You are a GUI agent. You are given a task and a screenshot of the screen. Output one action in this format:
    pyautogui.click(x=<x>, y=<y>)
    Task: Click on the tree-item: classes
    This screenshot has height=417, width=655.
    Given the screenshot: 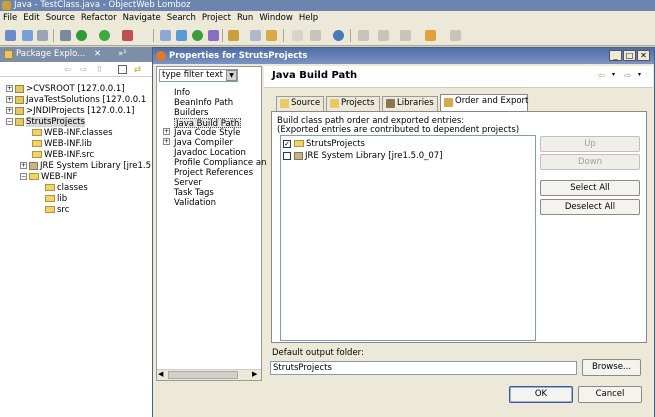 What is the action you would take?
    pyautogui.click(x=66, y=188)
    